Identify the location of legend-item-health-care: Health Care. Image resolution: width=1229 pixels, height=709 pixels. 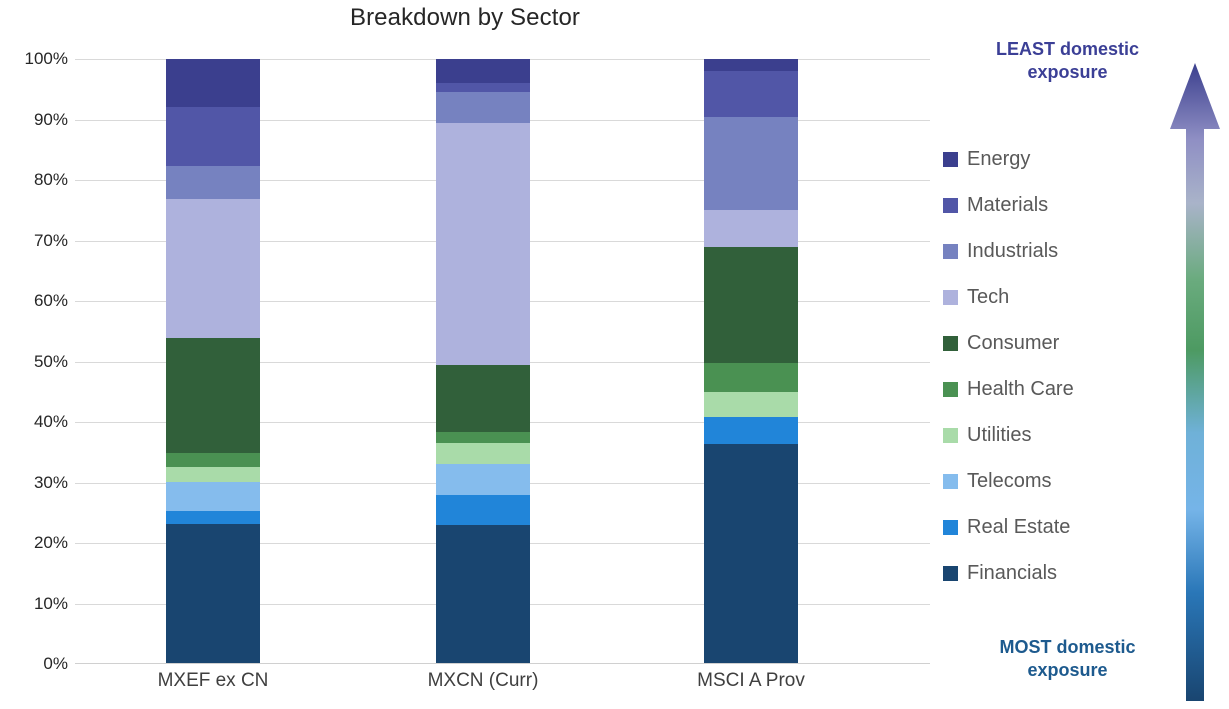
(1043, 389).